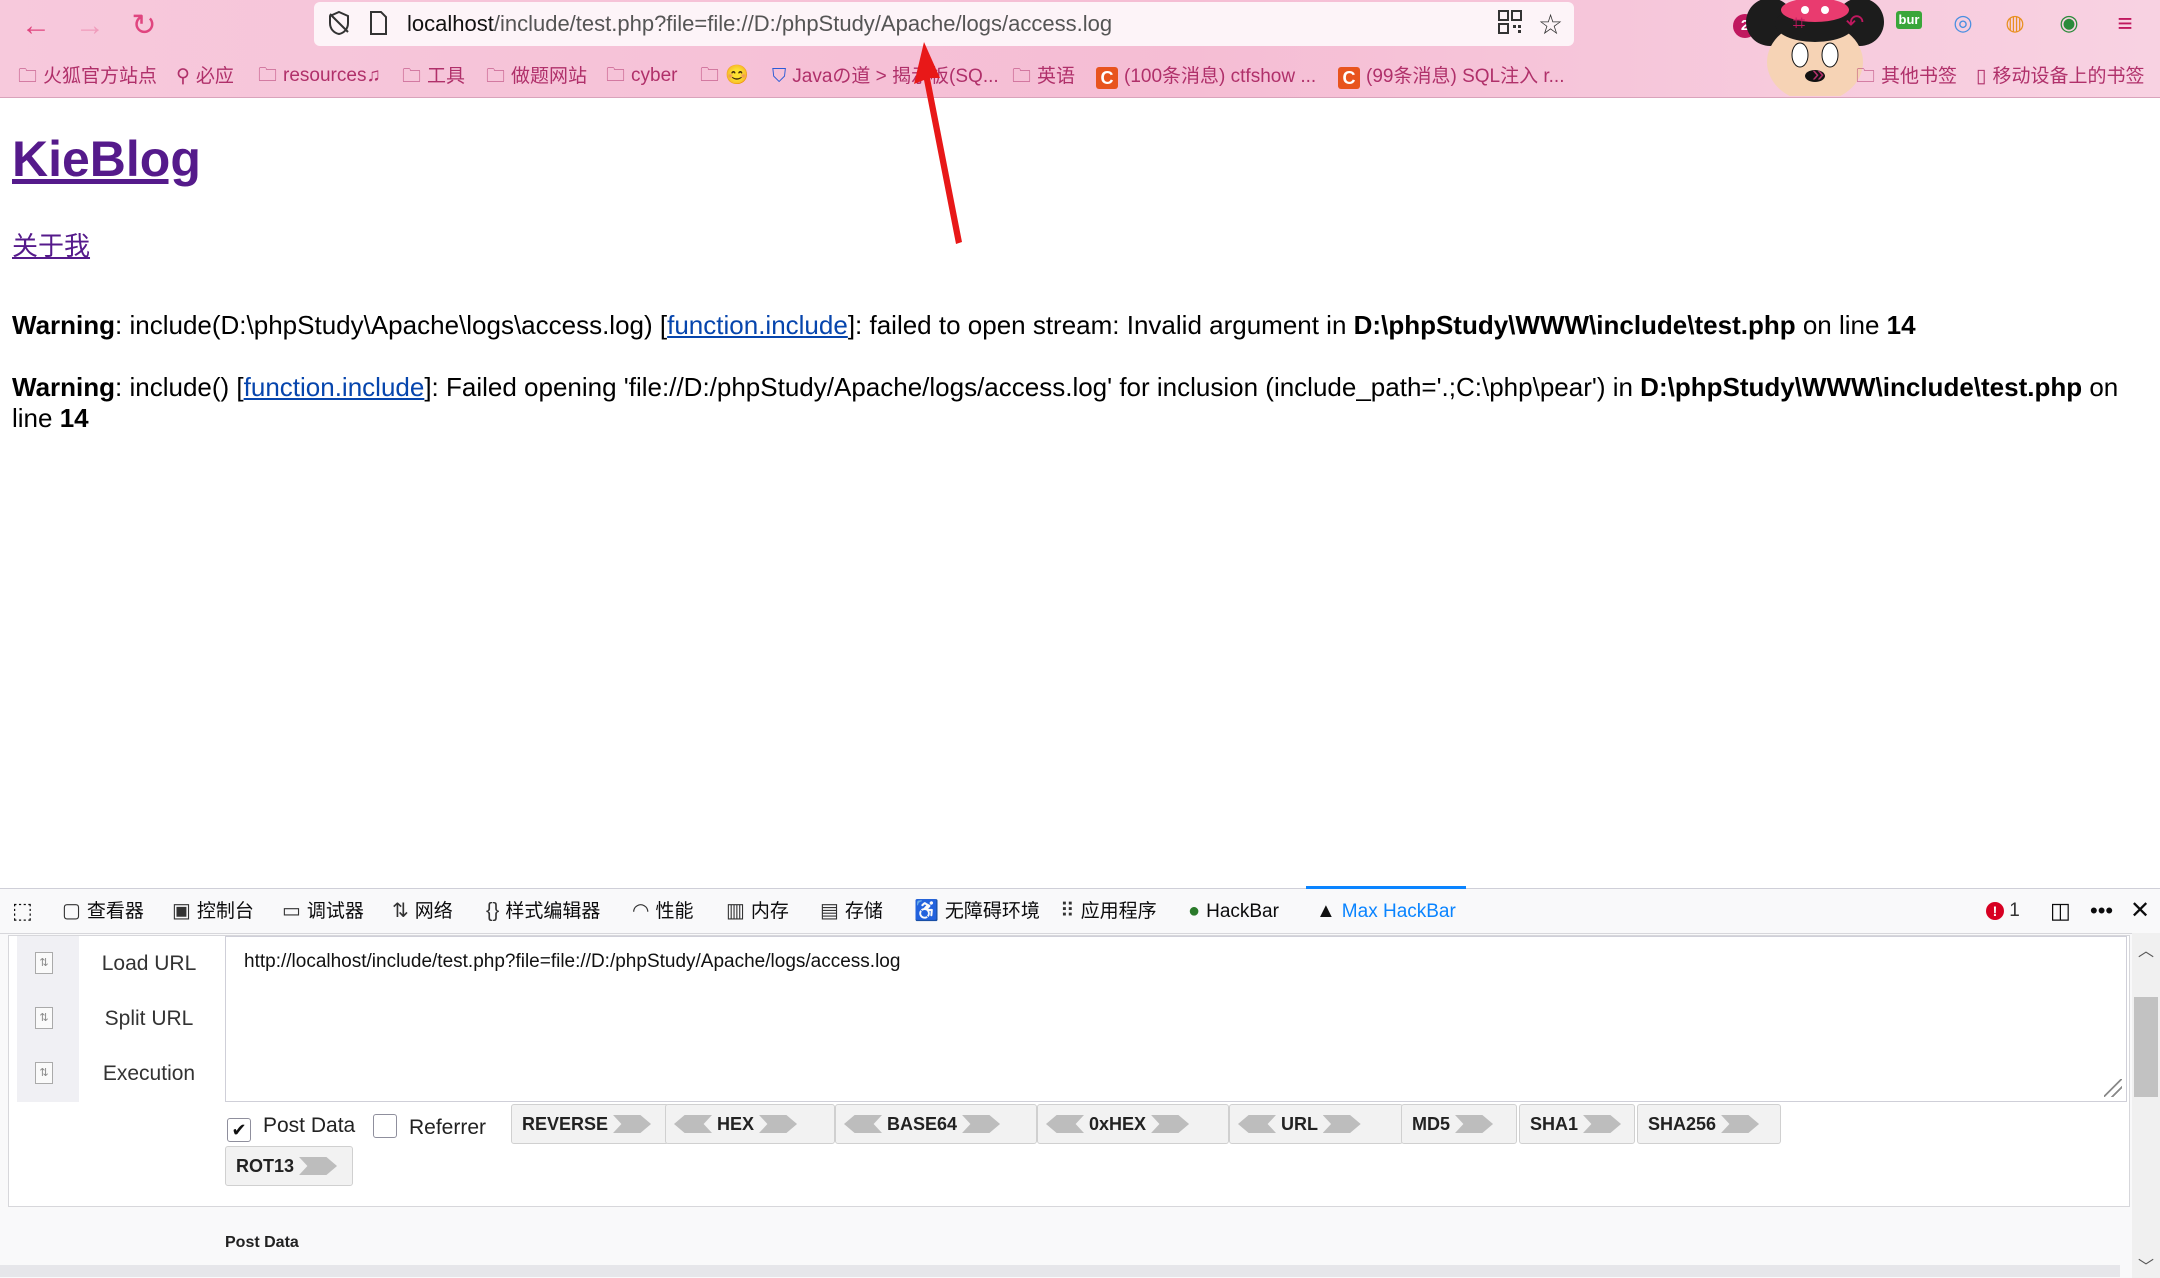 The width and height of the screenshot is (2160, 1278). What do you see at coordinates (1060, 1271) in the screenshot?
I see `post-data-input-edge` at bounding box center [1060, 1271].